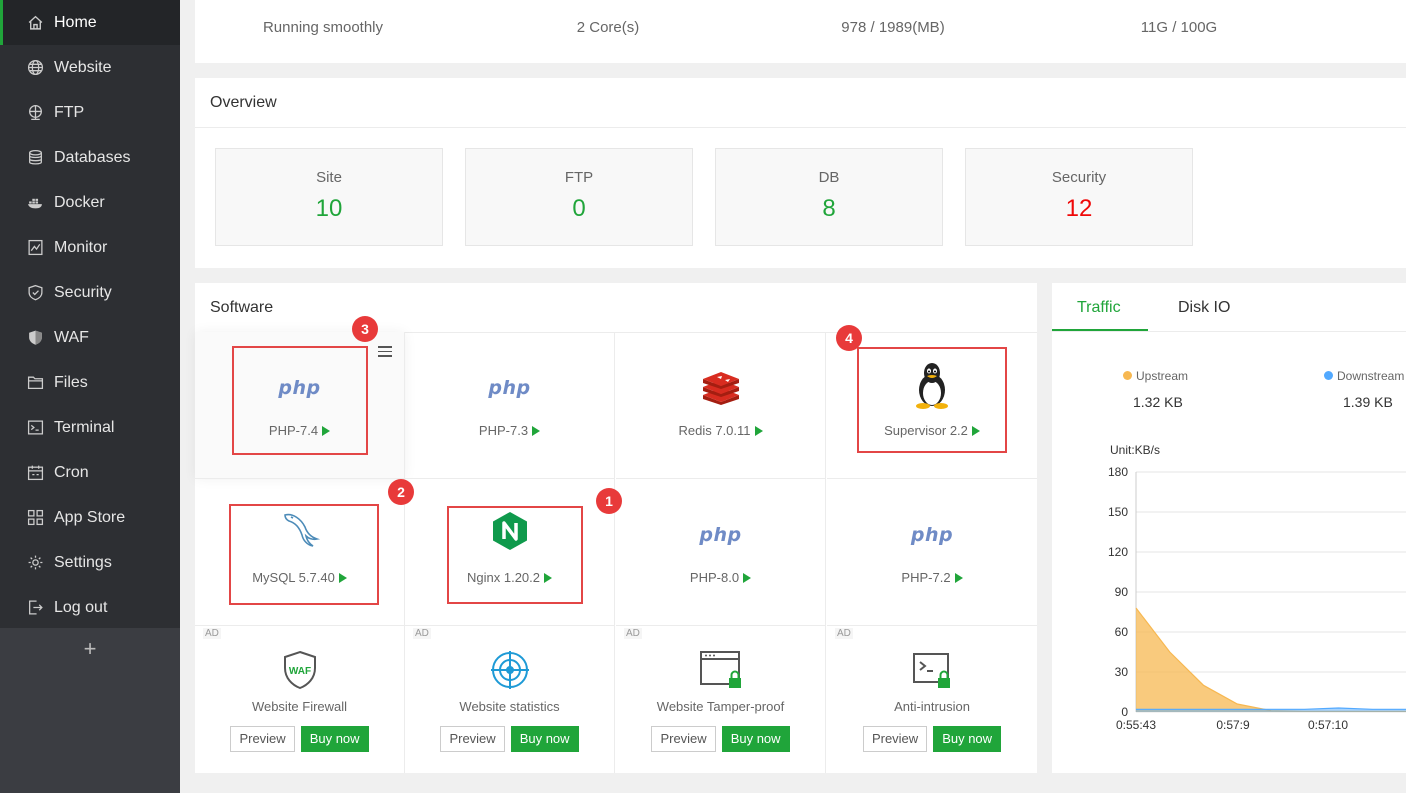 This screenshot has width=1406, height=793. Describe the element at coordinates (1122, 672) in the screenshot. I see `y-tick-label: 30` at that location.